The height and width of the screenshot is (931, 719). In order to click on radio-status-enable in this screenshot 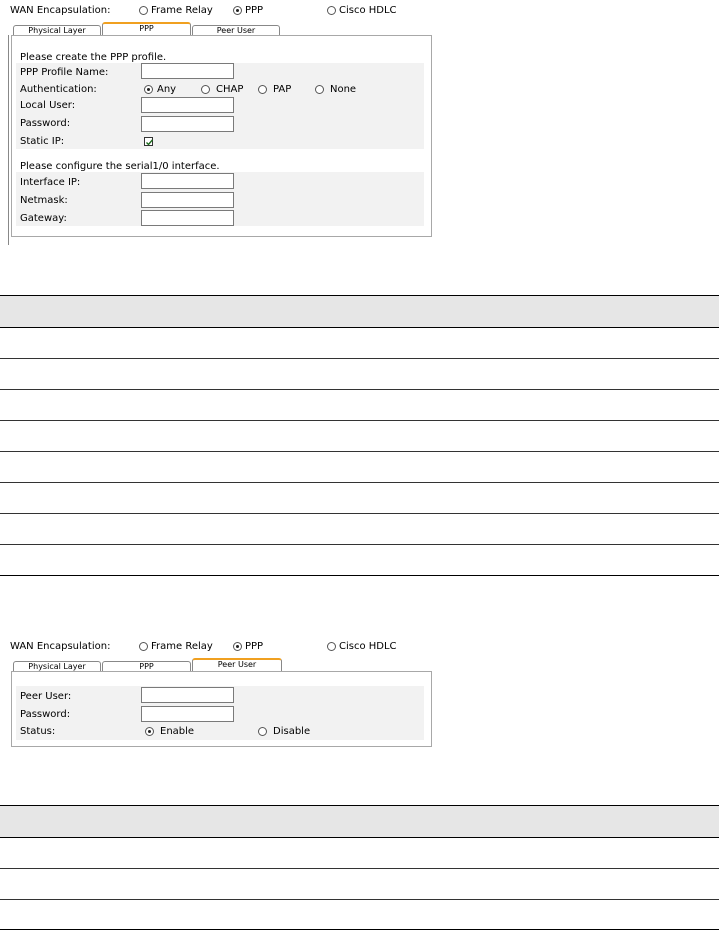, I will do `click(149, 731)`.